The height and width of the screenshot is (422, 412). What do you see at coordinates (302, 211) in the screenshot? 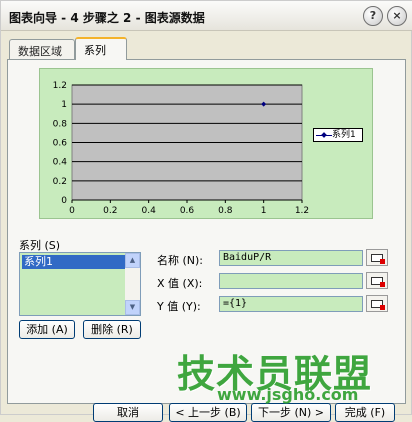
I see `x-tick-label: 1.2` at bounding box center [302, 211].